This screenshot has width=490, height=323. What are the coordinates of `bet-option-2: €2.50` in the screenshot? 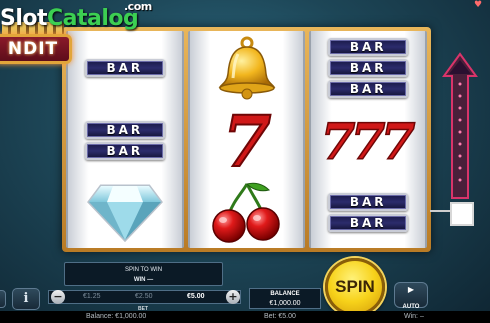 It's located at (144, 296).